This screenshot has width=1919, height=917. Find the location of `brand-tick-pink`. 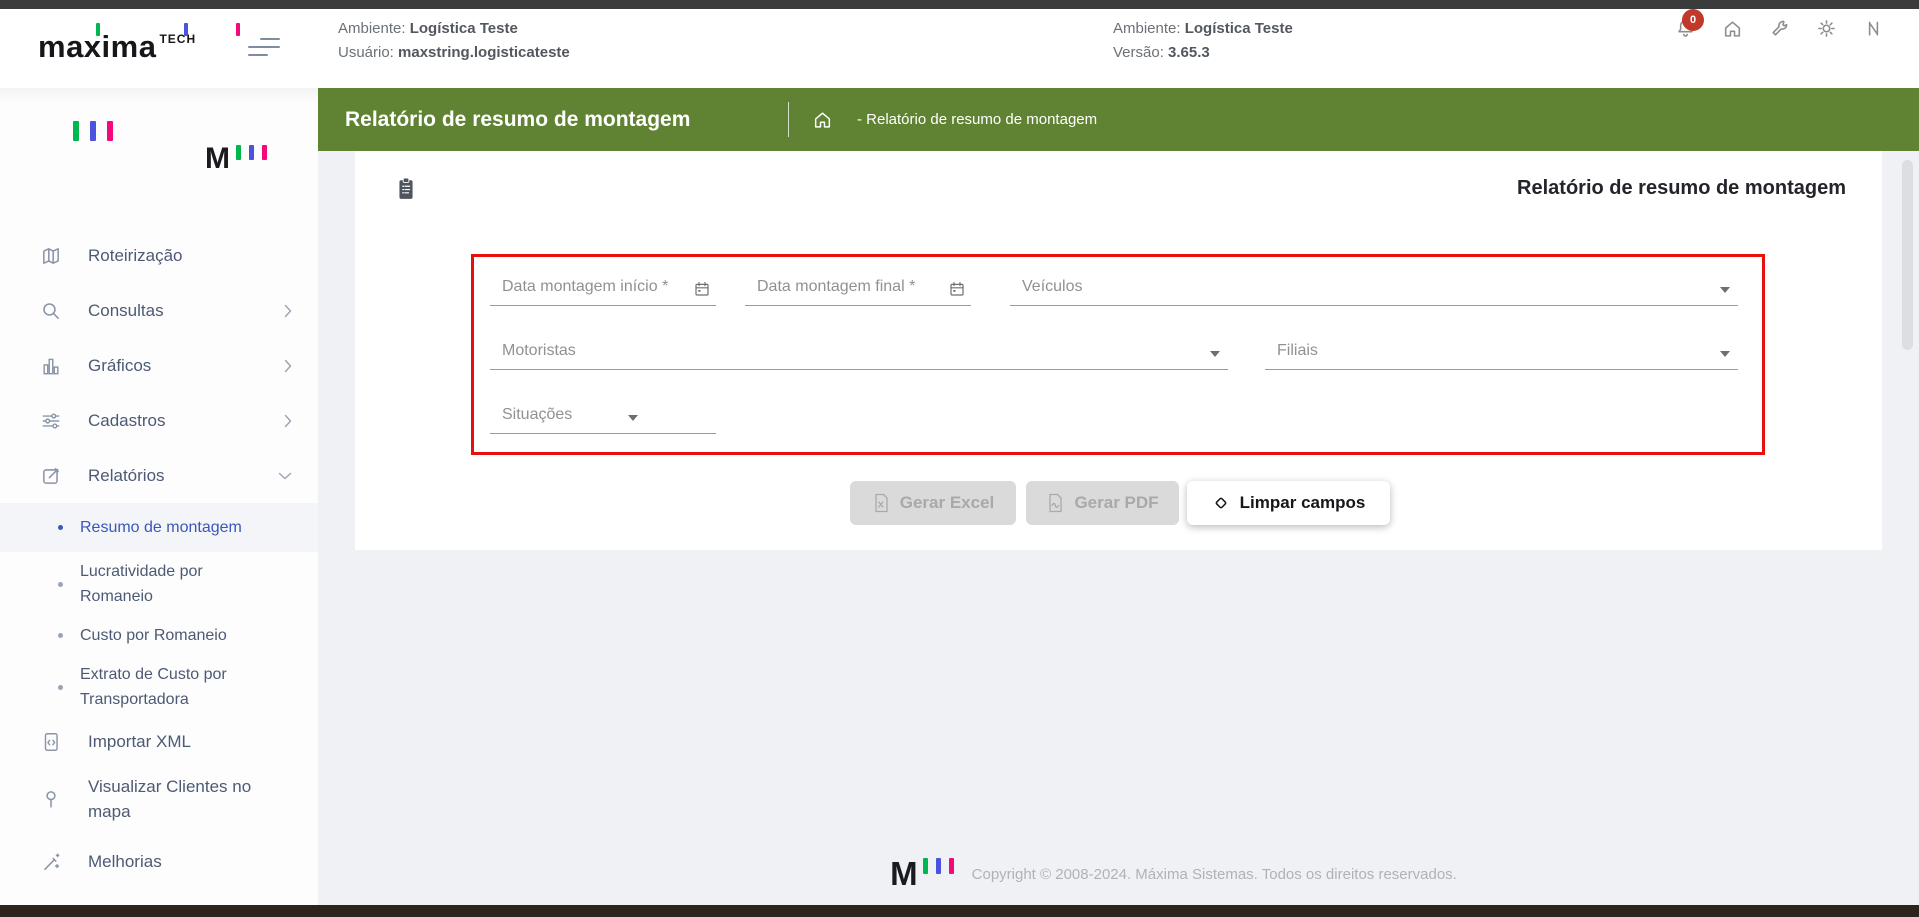

brand-tick-pink is located at coordinates (238, 29).